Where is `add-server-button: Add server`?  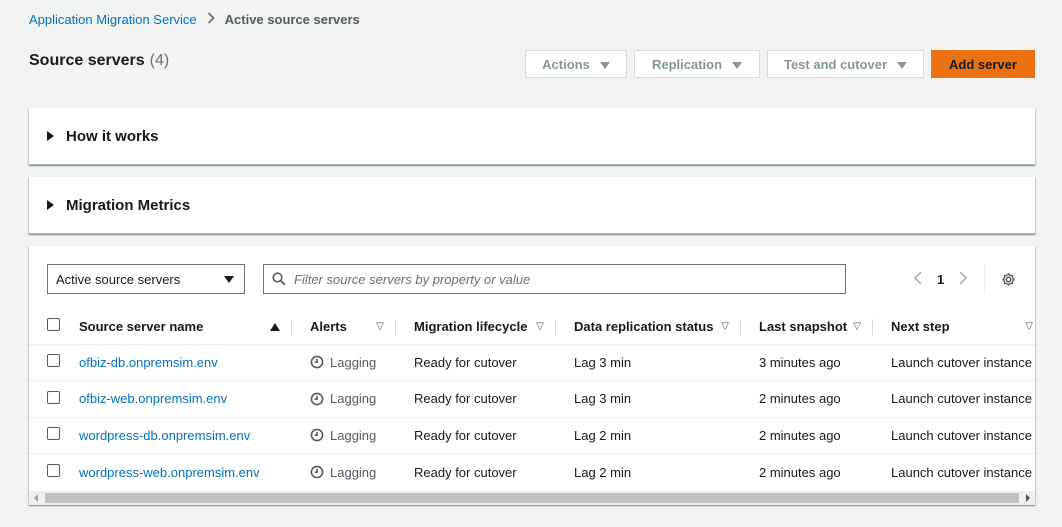 add-server-button: Add server is located at coordinates (983, 64).